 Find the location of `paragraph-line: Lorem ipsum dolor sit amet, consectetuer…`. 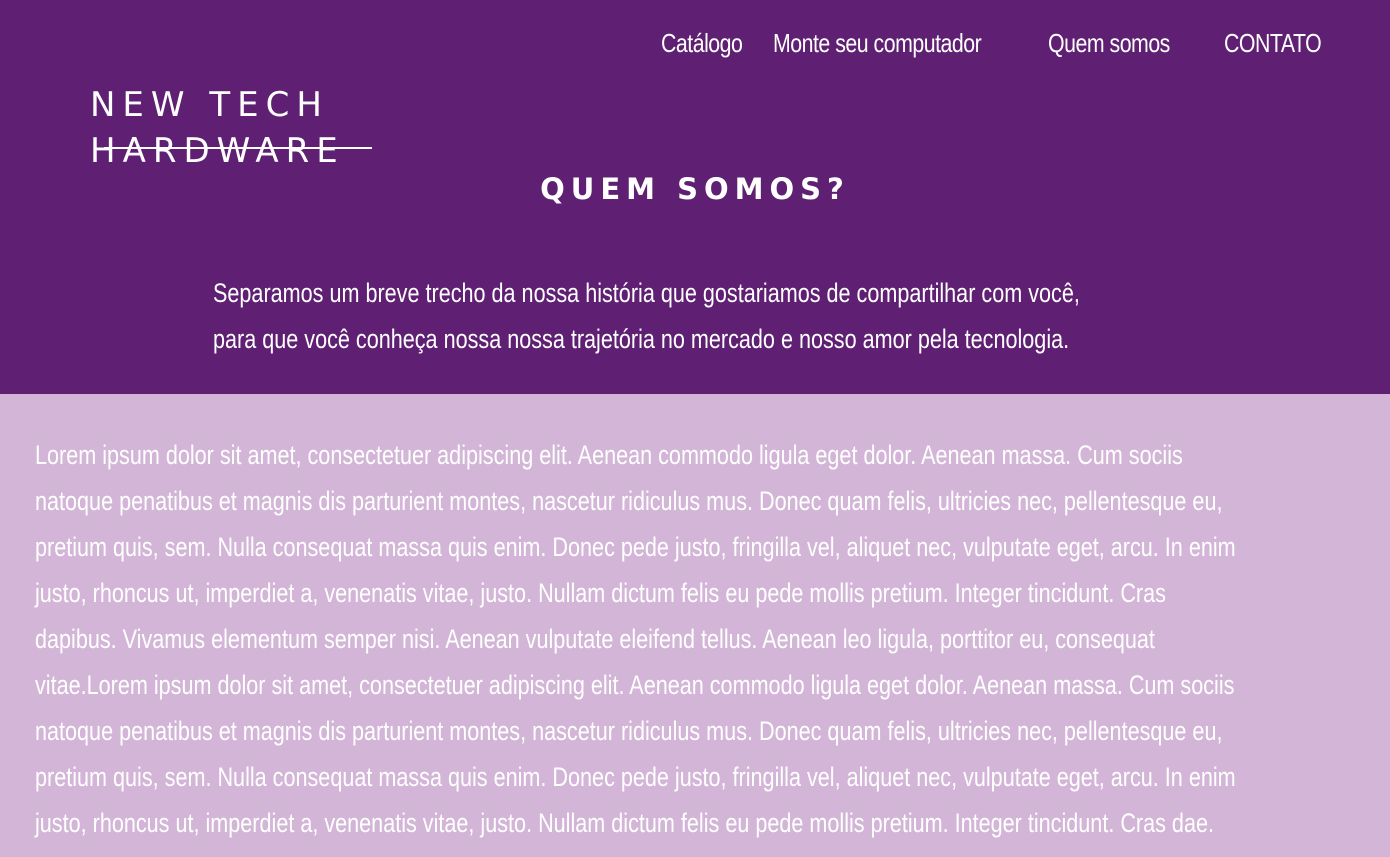

paragraph-line: Lorem ipsum dolor sit amet, consectetuer… is located at coordinates (609, 455).